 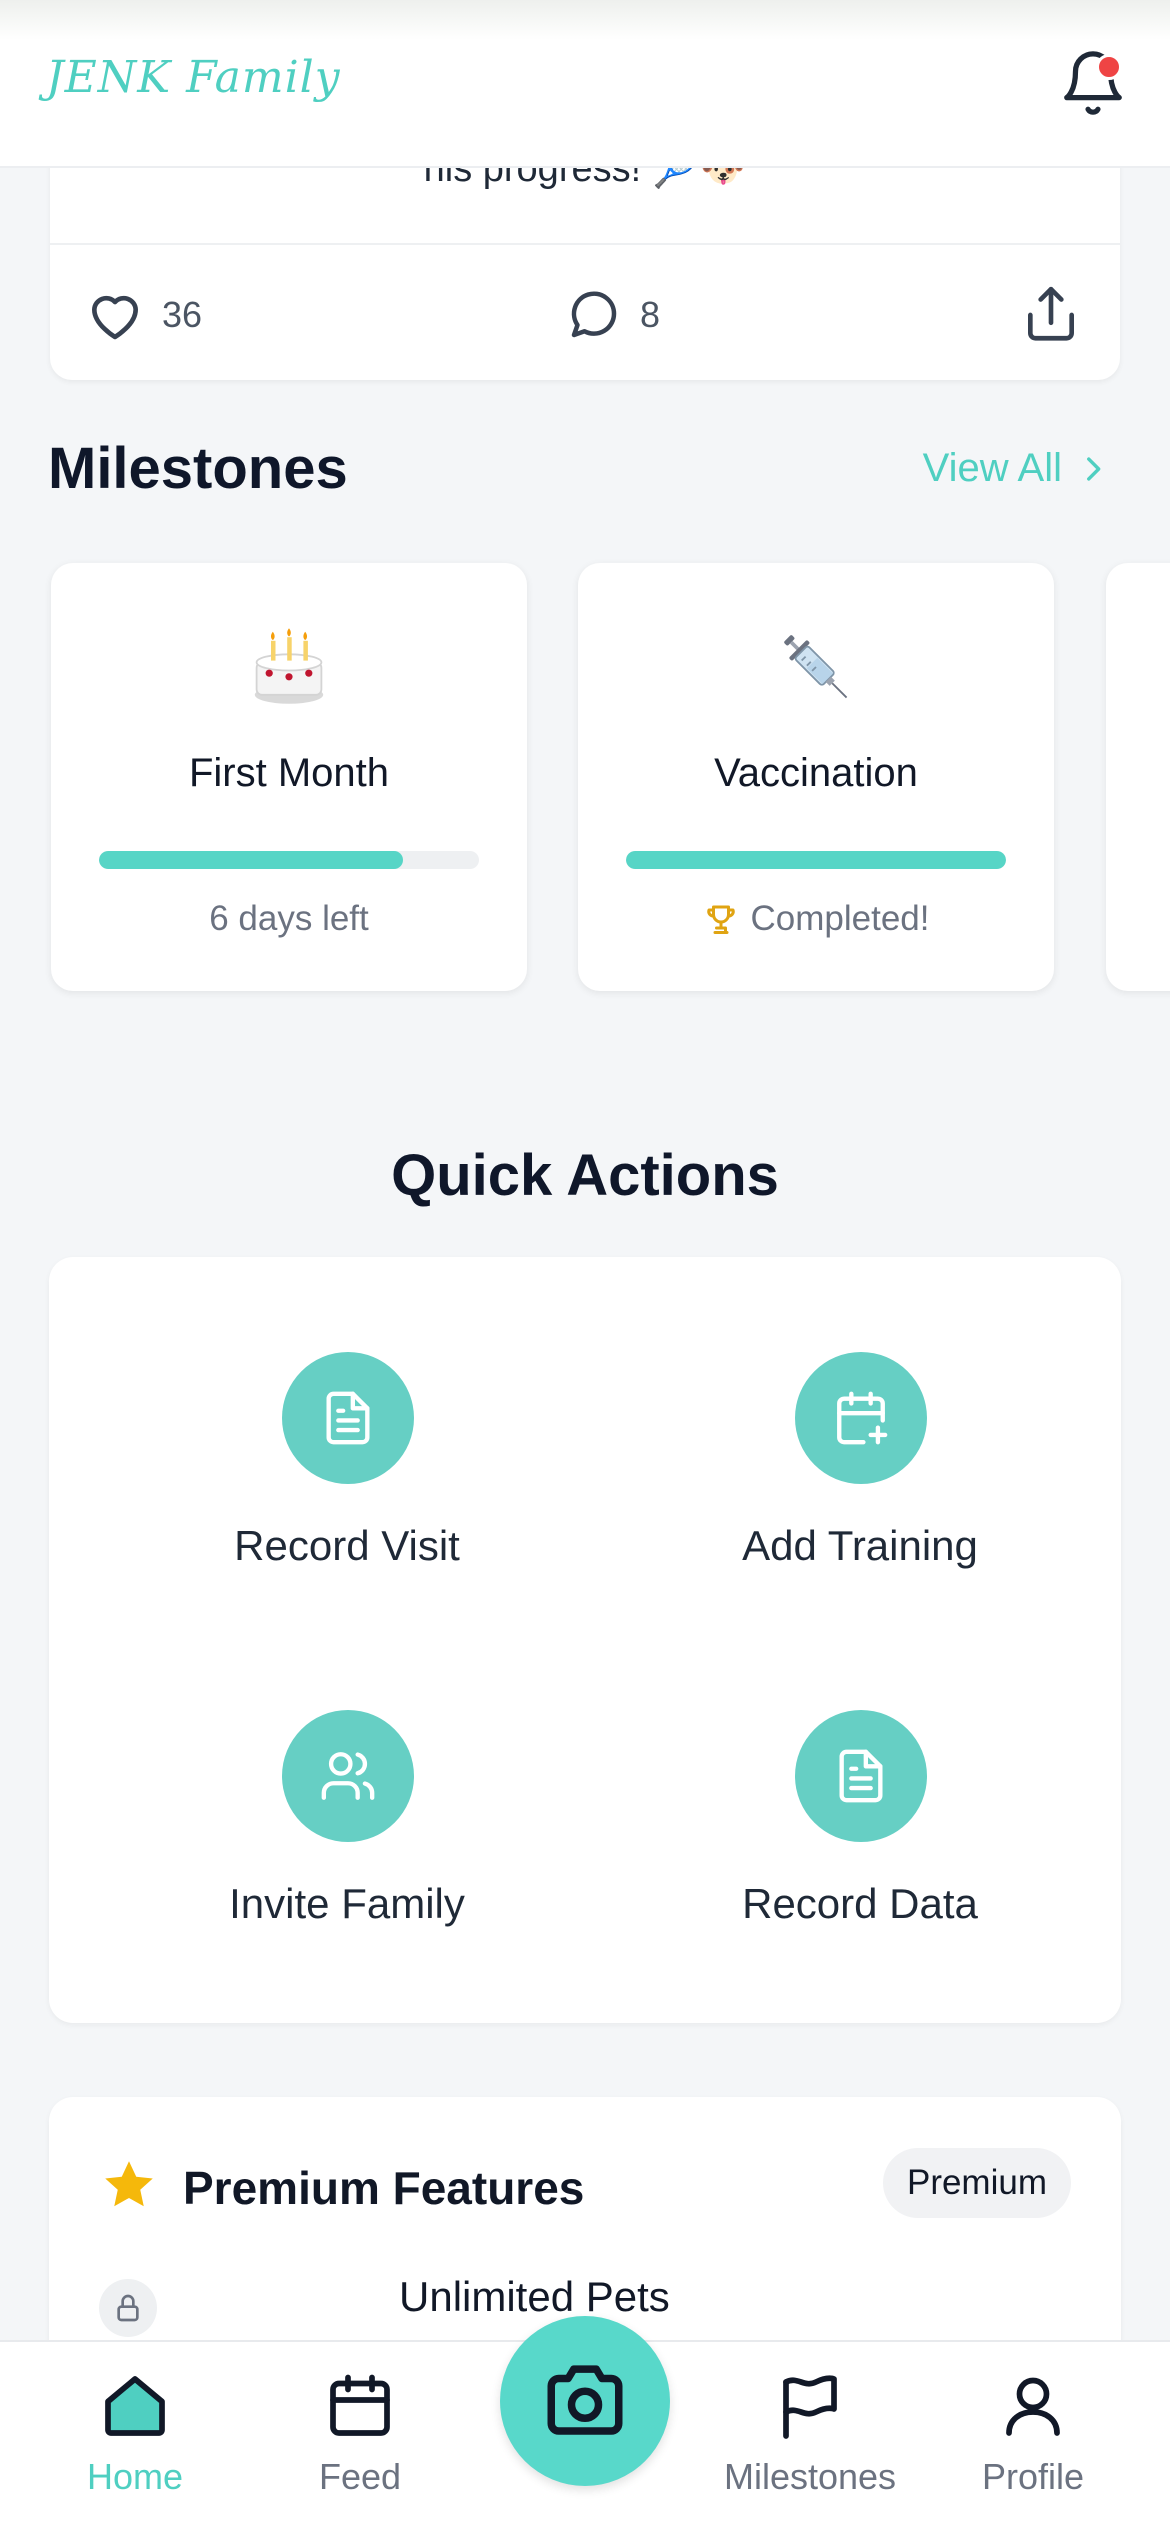 What do you see at coordinates (347, 1903) in the screenshot?
I see `action-label: Invite Family` at bounding box center [347, 1903].